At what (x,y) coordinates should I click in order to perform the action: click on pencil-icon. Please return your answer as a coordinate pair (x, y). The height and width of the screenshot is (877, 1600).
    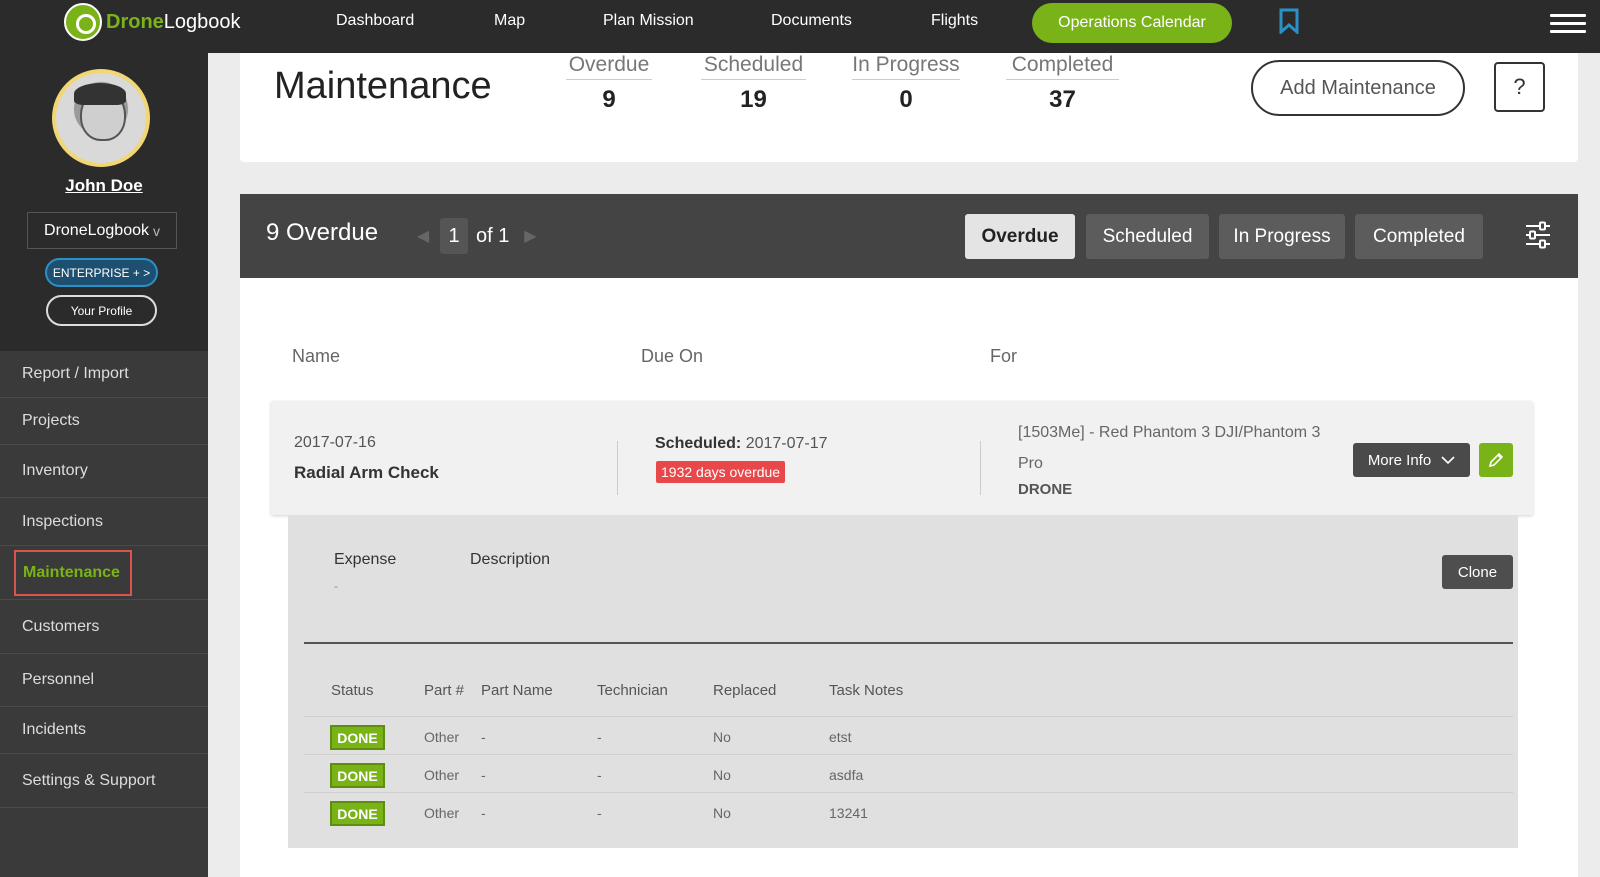
    Looking at the image, I should click on (1496, 460).